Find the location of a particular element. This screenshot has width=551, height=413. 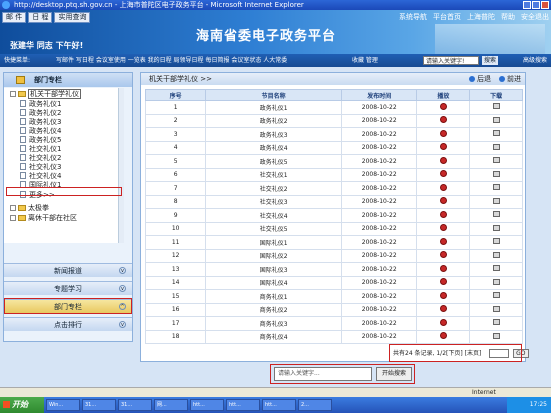

tree-leaf: 社交礼仪3 is located at coordinates (40, 167).